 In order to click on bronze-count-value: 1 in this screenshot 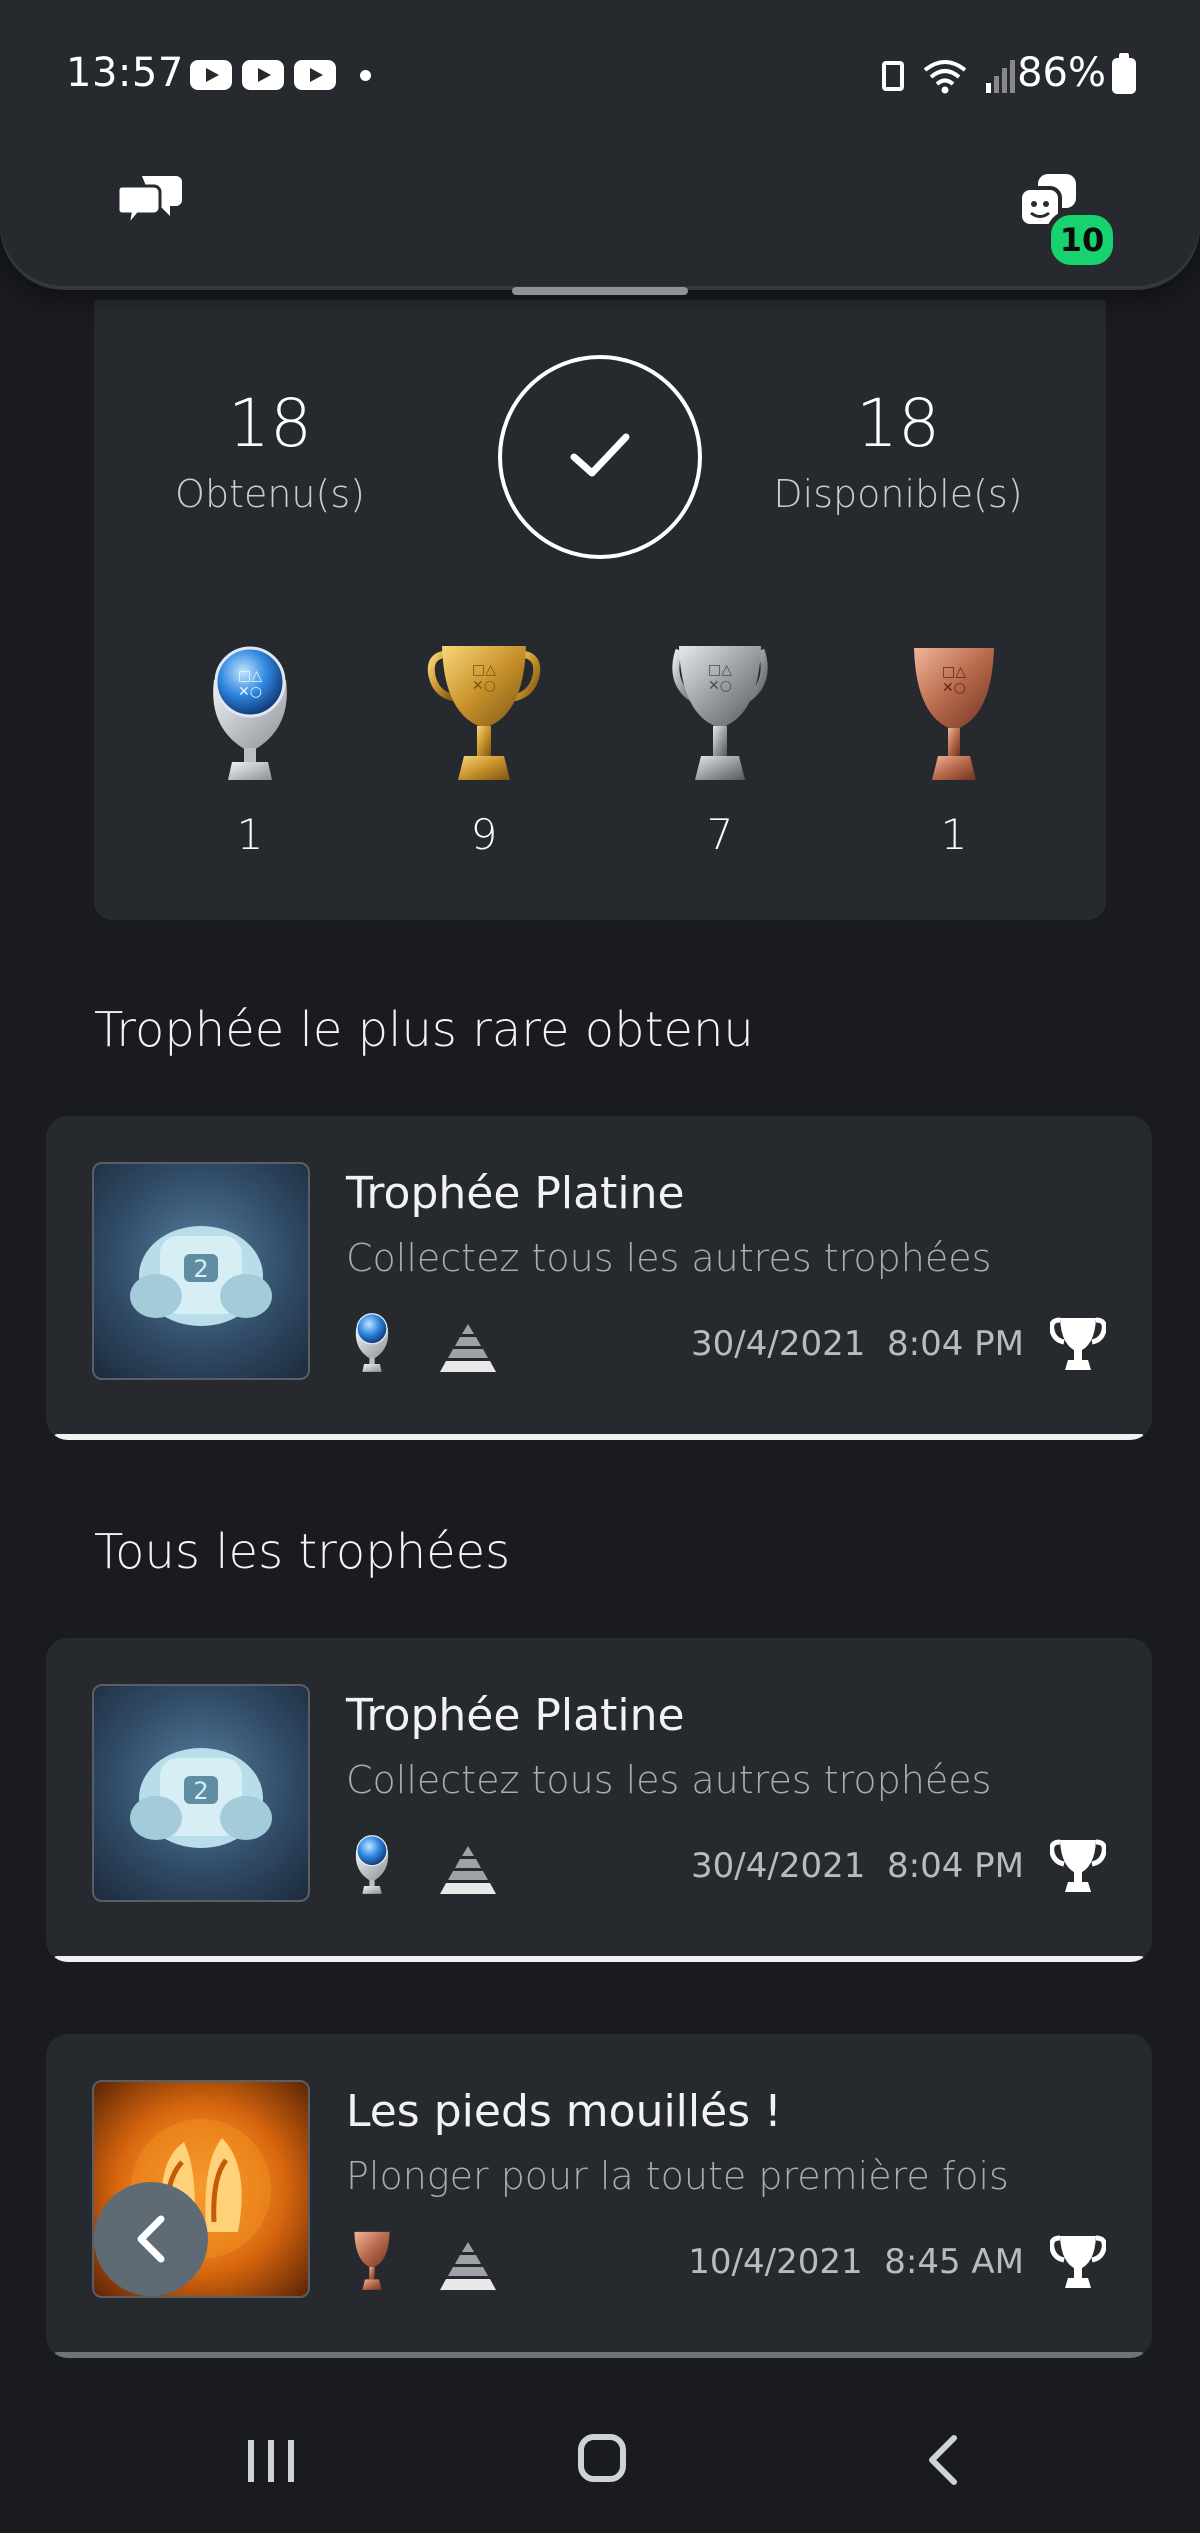, I will do `click(954, 834)`.